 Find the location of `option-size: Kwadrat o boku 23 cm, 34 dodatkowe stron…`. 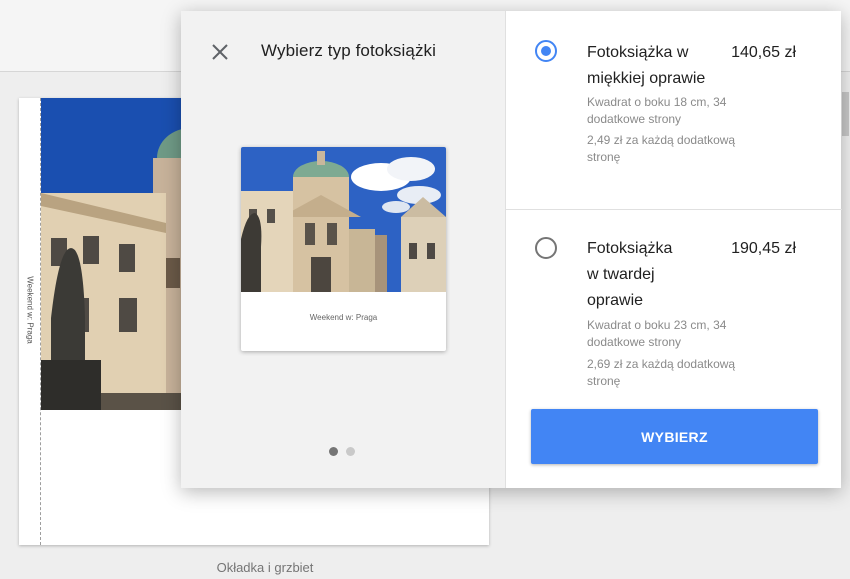

option-size: Kwadrat o boku 23 cm, 34 dodatkowe stron… is located at coordinates (657, 333).